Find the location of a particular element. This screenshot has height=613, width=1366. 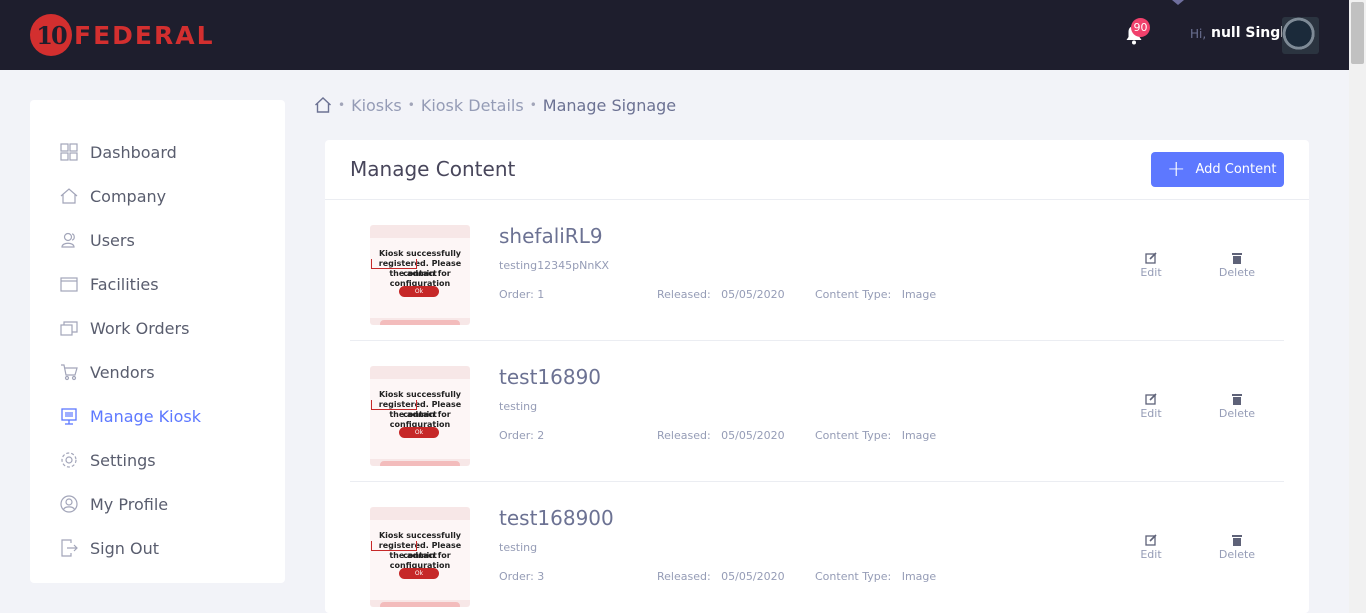

order-value: 2 is located at coordinates (541, 435).